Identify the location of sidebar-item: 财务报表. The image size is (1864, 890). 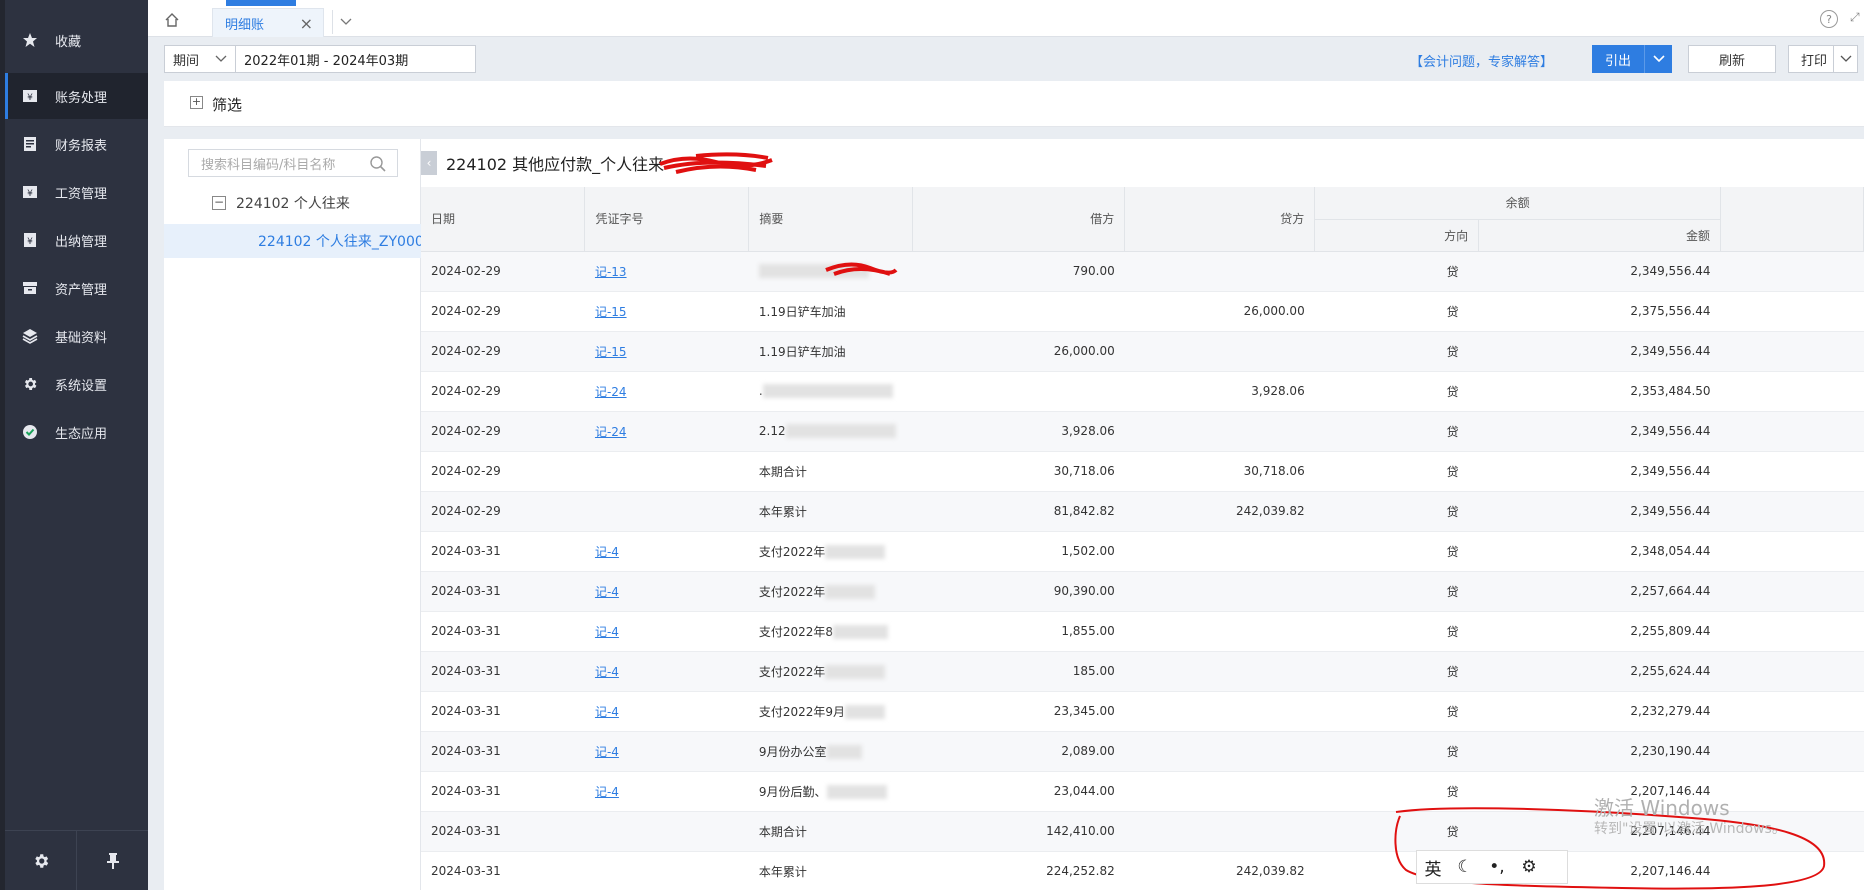
(76, 144).